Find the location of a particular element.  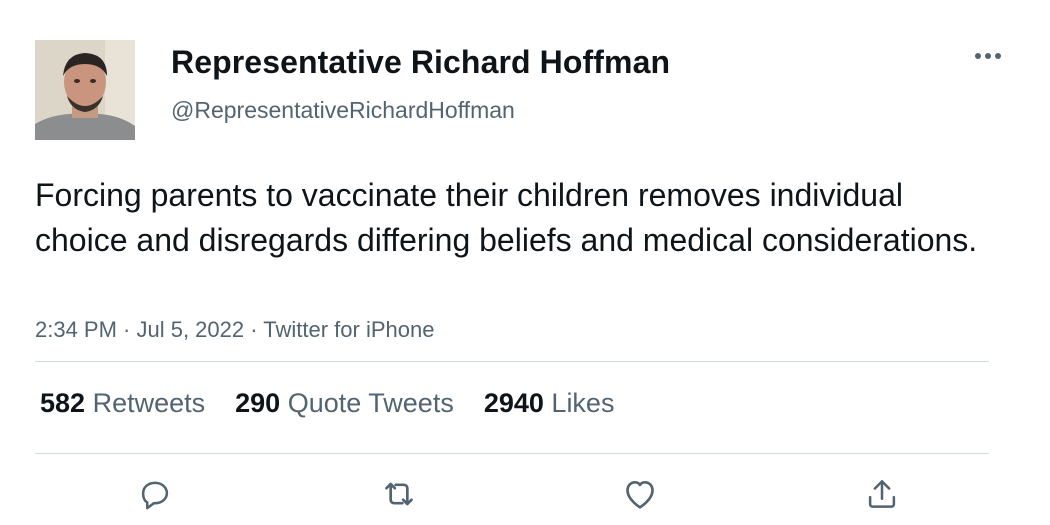

retweets-count: 582 is located at coordinates (63, 403).